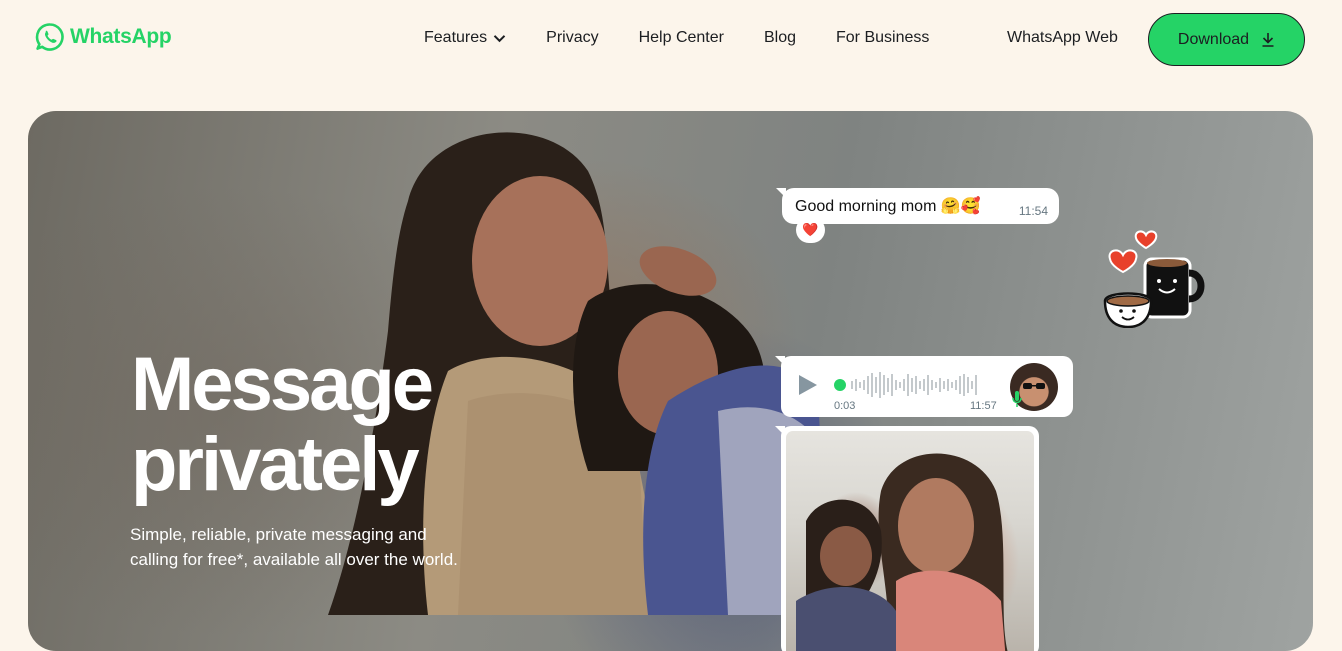  I want to click on brand-name: WhatsApp, so click(121, 36).